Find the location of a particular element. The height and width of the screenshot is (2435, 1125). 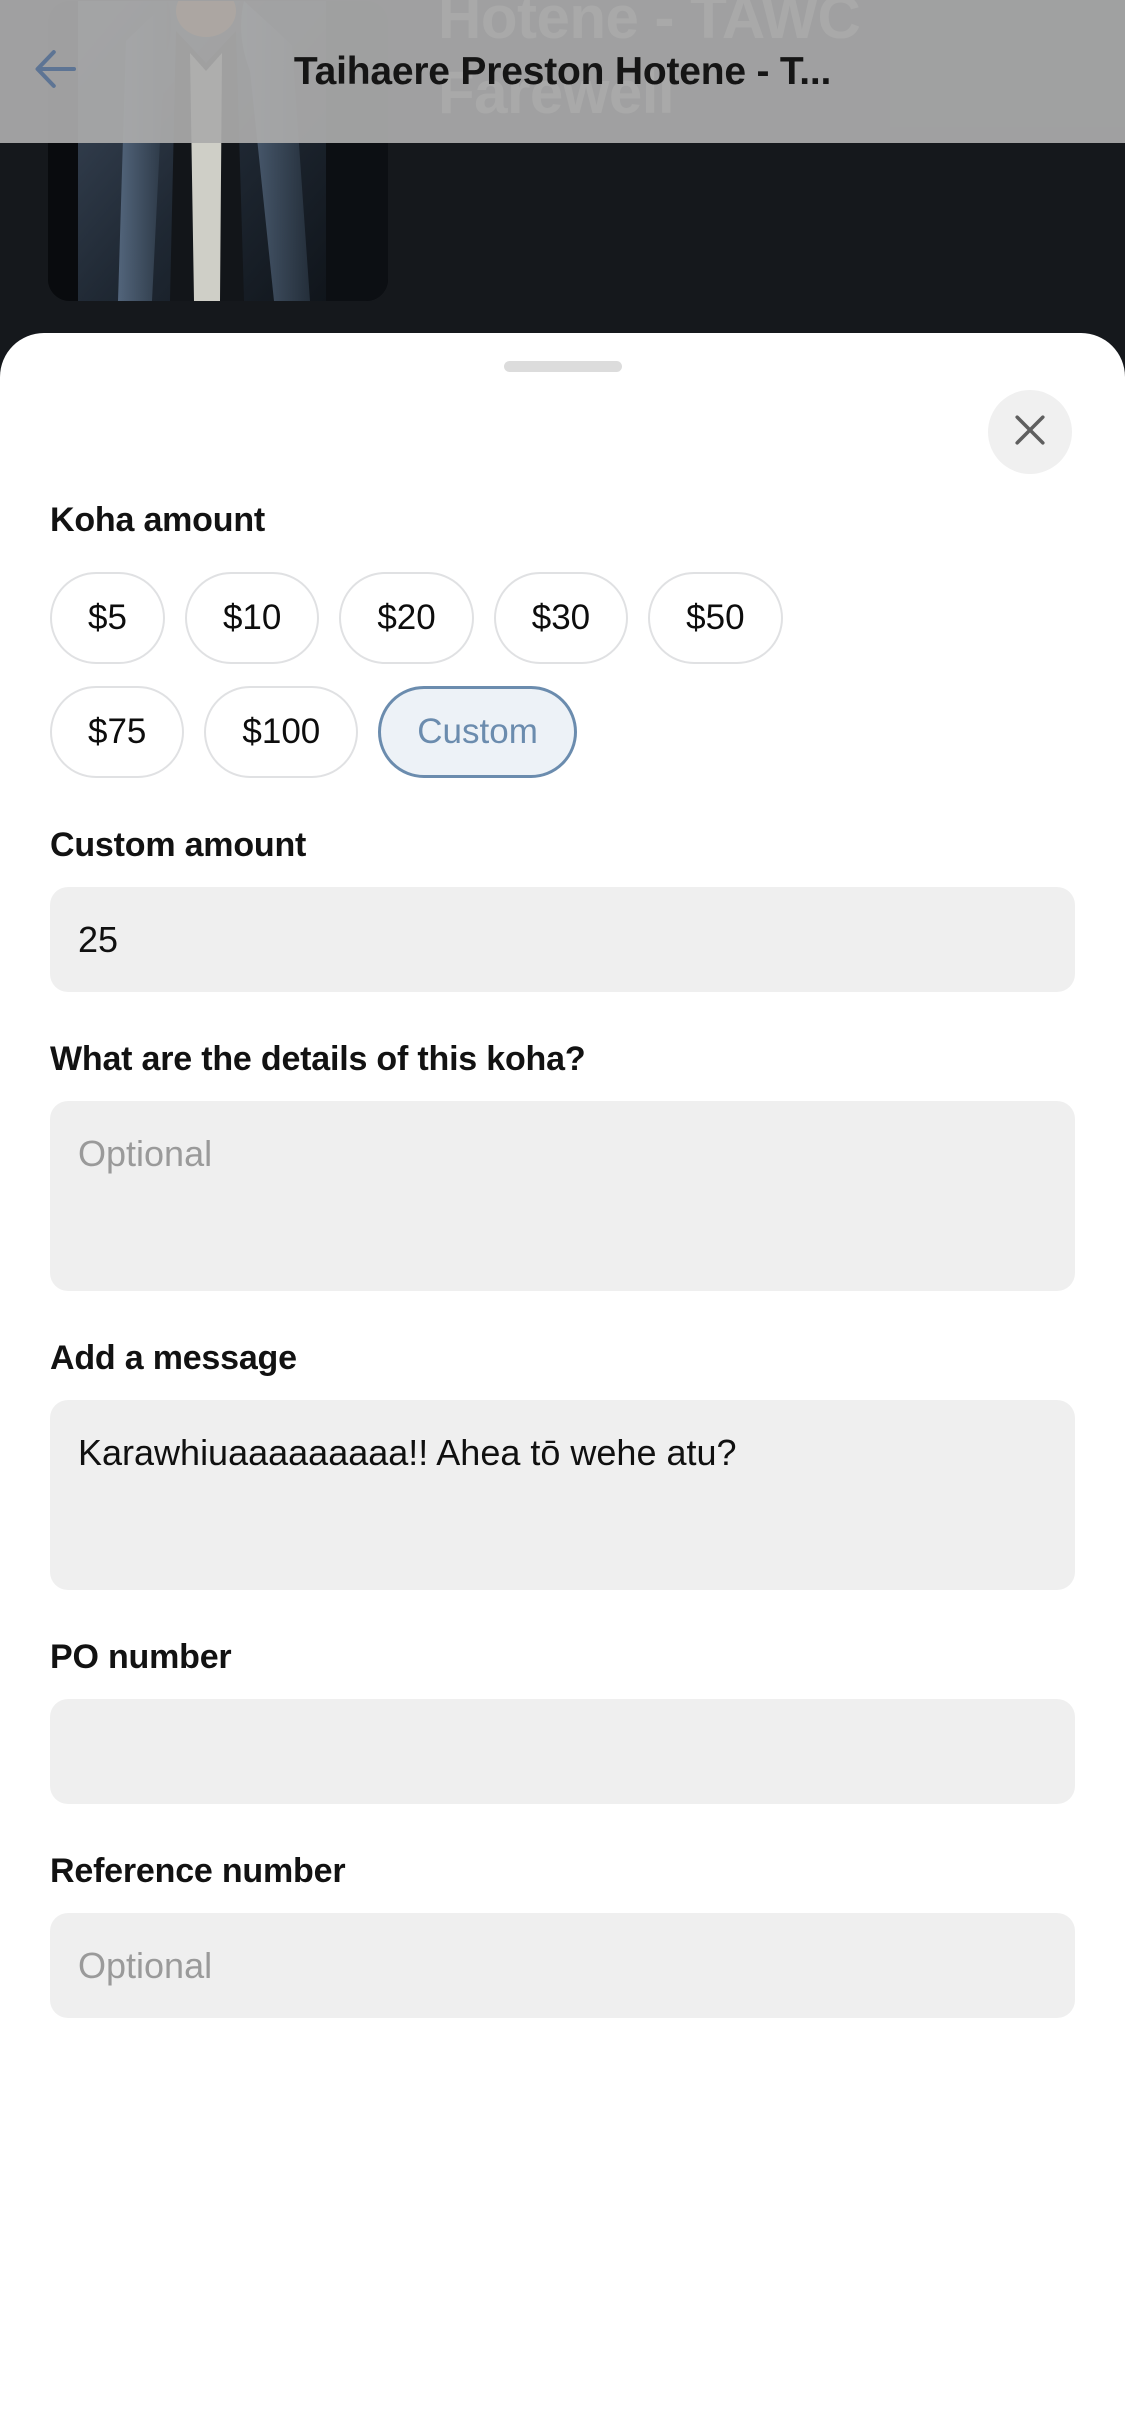

custom-amount-section: Custom amount 25 is located at coordinates (562, 909).